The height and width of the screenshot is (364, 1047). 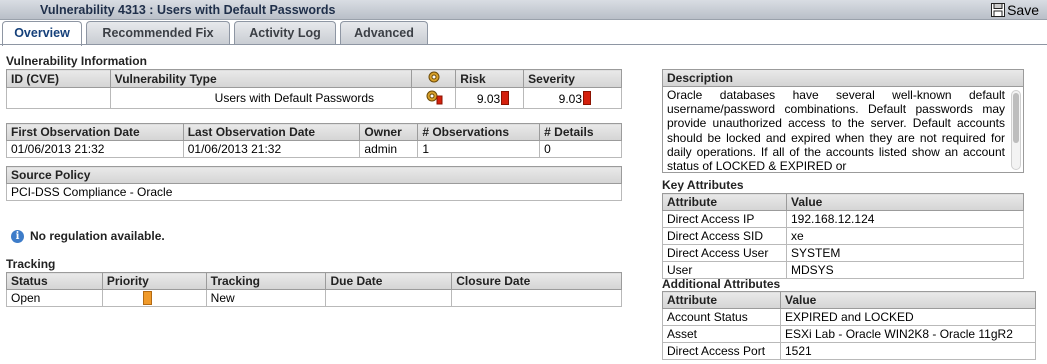 I want to click on additional-attributes-heading: Additional Attributes, so click(x=721, y=284).